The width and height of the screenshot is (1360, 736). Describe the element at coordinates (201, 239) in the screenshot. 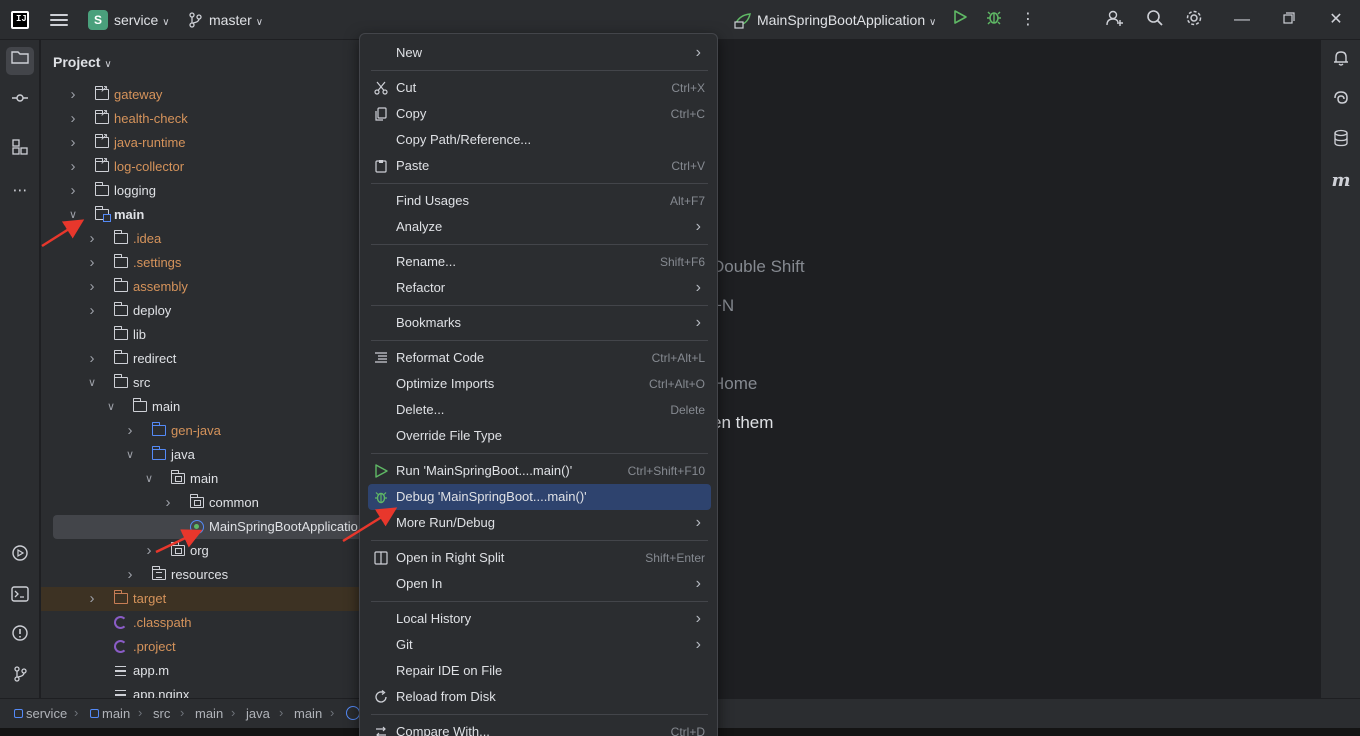

I see `tree-item-idea: › .idea` at that location.